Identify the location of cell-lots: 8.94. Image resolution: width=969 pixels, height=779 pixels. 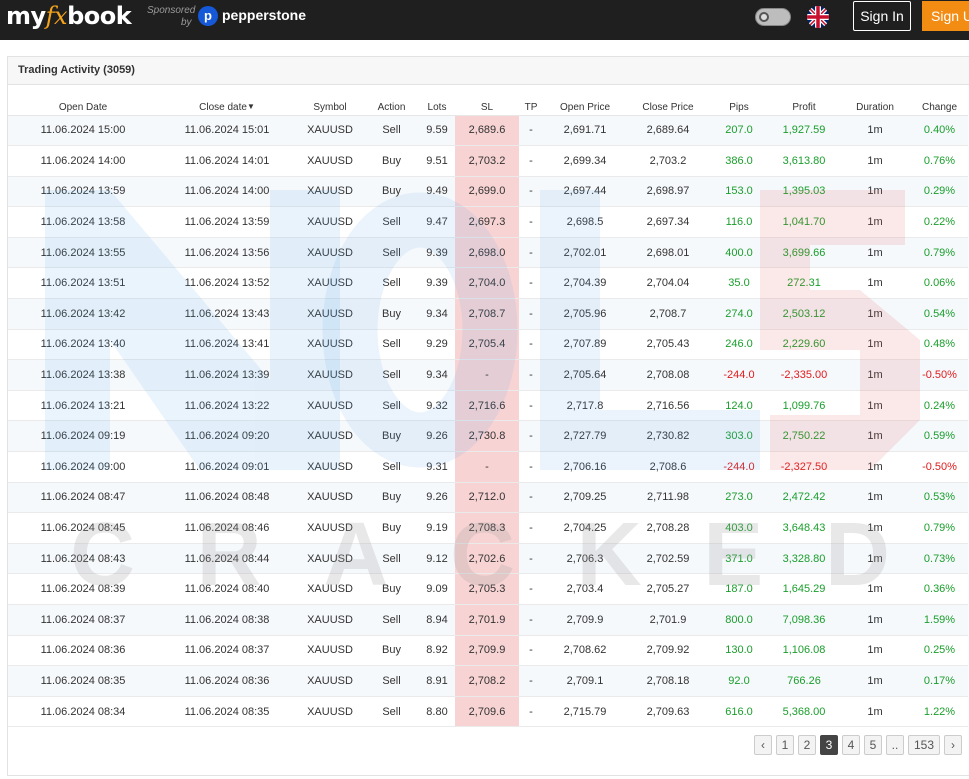
(437, 620).